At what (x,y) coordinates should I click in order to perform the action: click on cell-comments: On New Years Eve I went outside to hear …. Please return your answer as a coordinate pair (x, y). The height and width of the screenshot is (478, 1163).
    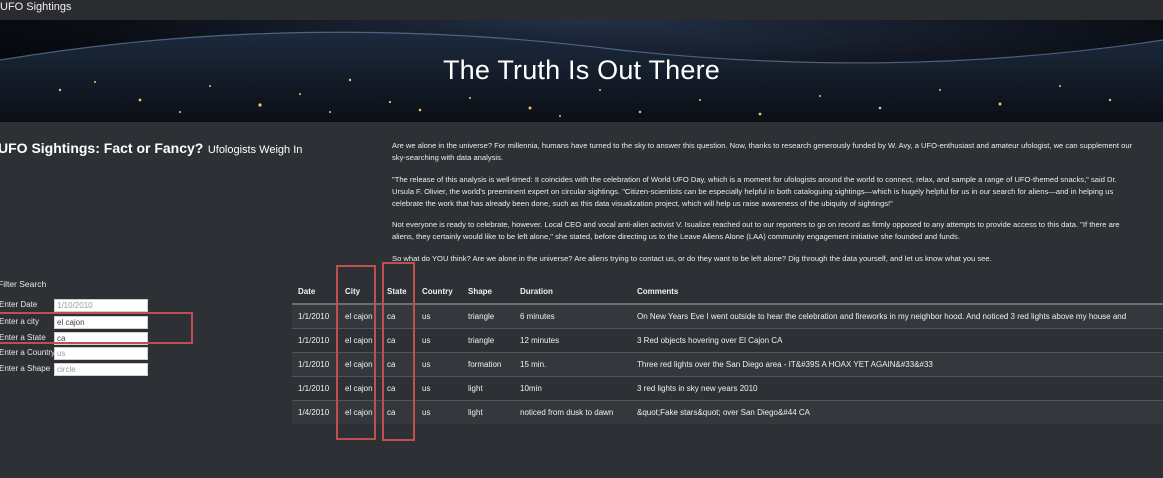
    Looking at the image, I should click on (897, 316).